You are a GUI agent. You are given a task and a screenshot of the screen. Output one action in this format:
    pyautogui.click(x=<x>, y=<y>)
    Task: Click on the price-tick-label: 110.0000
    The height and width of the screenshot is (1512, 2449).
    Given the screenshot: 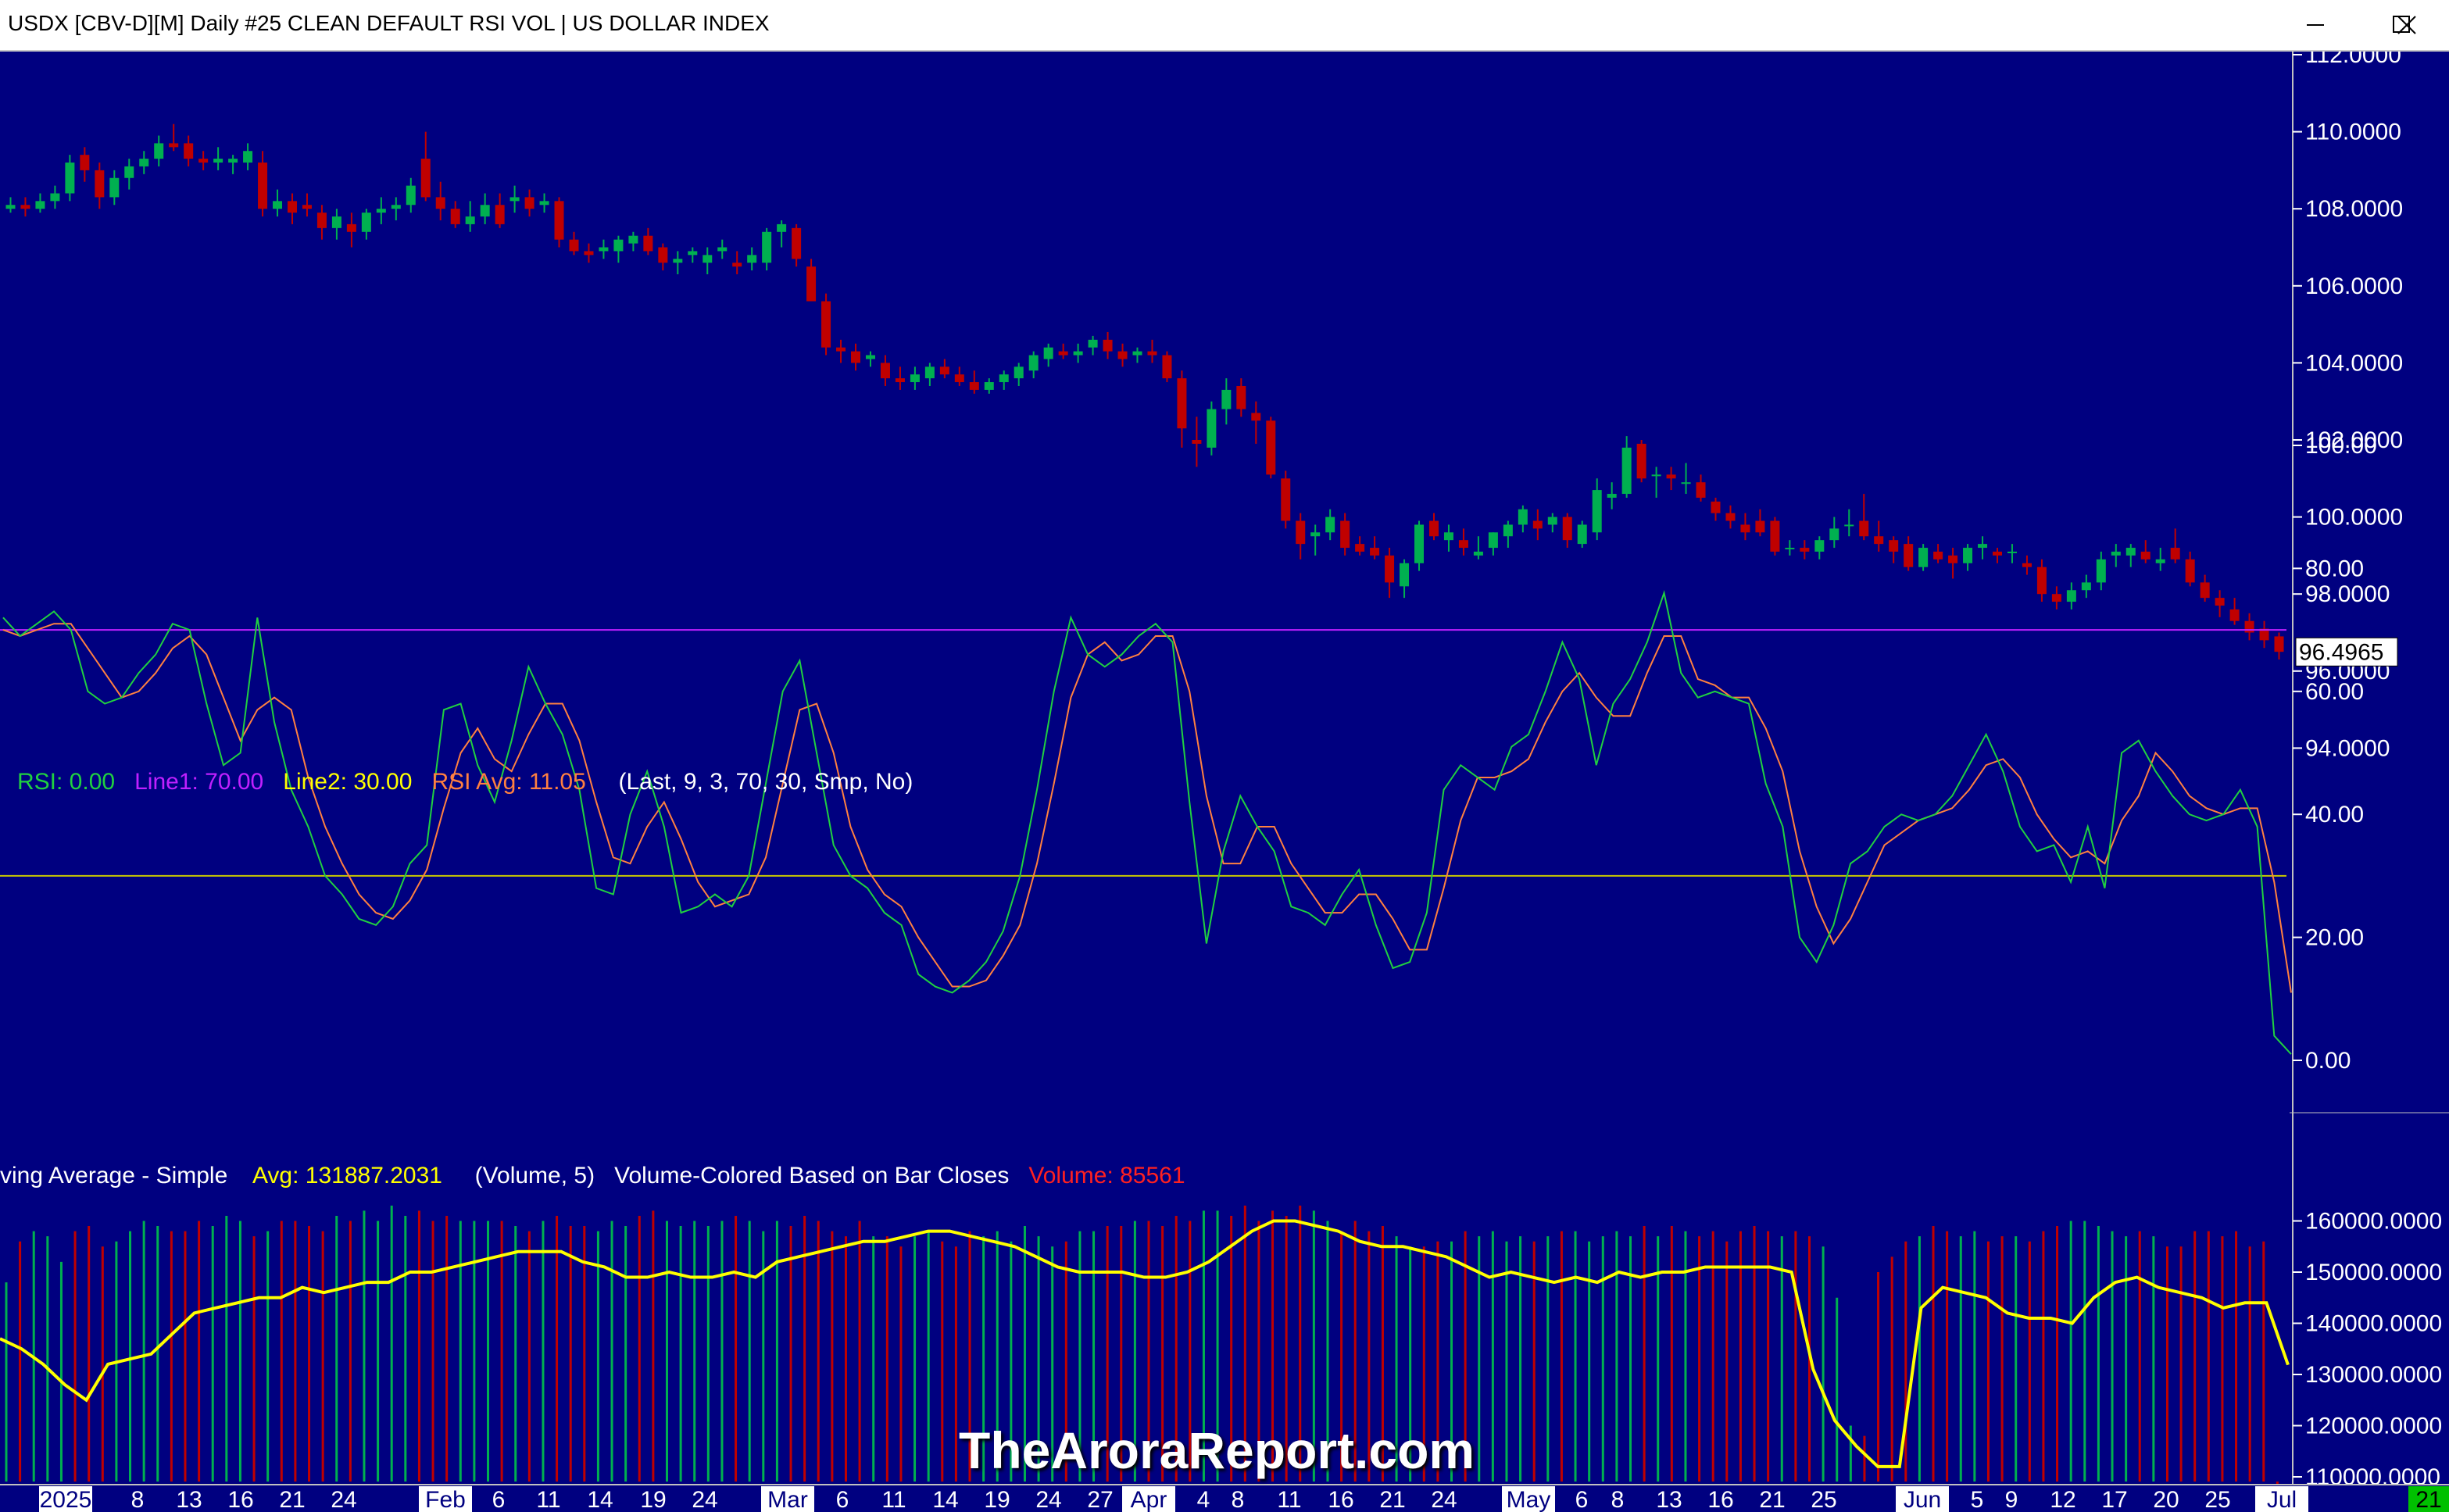 What is the action you would take?
    pyautogui.click(x=2353, y=132)
    